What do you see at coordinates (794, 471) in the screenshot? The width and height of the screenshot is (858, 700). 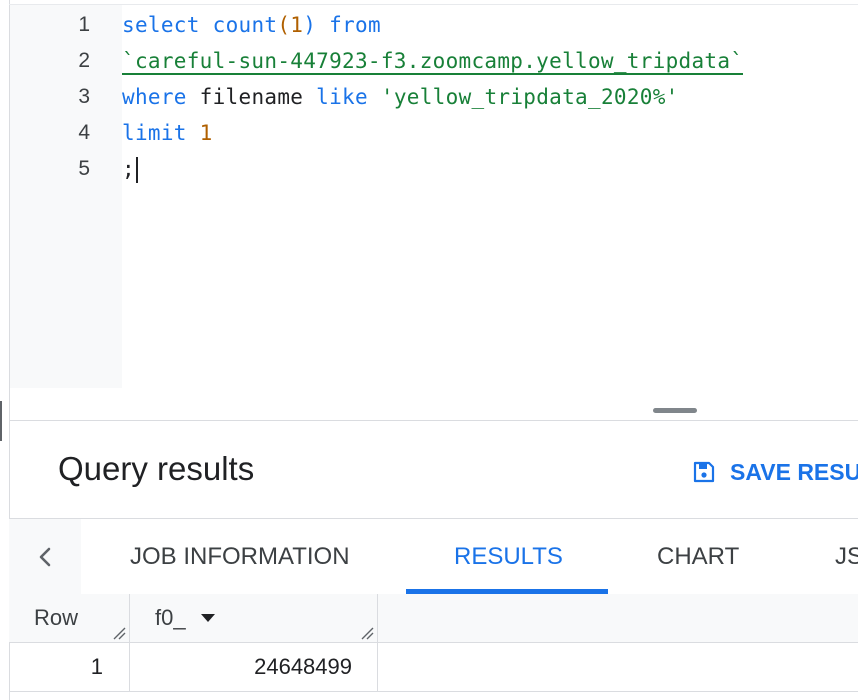 I see `save-results-label: SAVE RESU` at bounding box center [794, 471].